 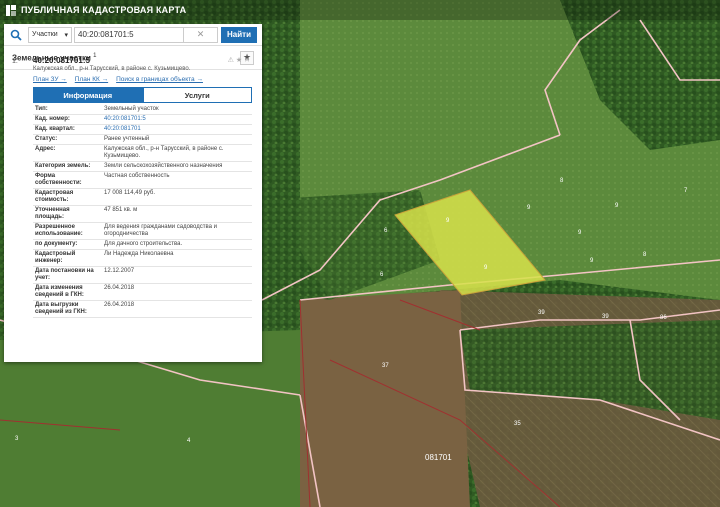 I want to click on property-value: Для дачного строительства., so click(x=177, y=244).